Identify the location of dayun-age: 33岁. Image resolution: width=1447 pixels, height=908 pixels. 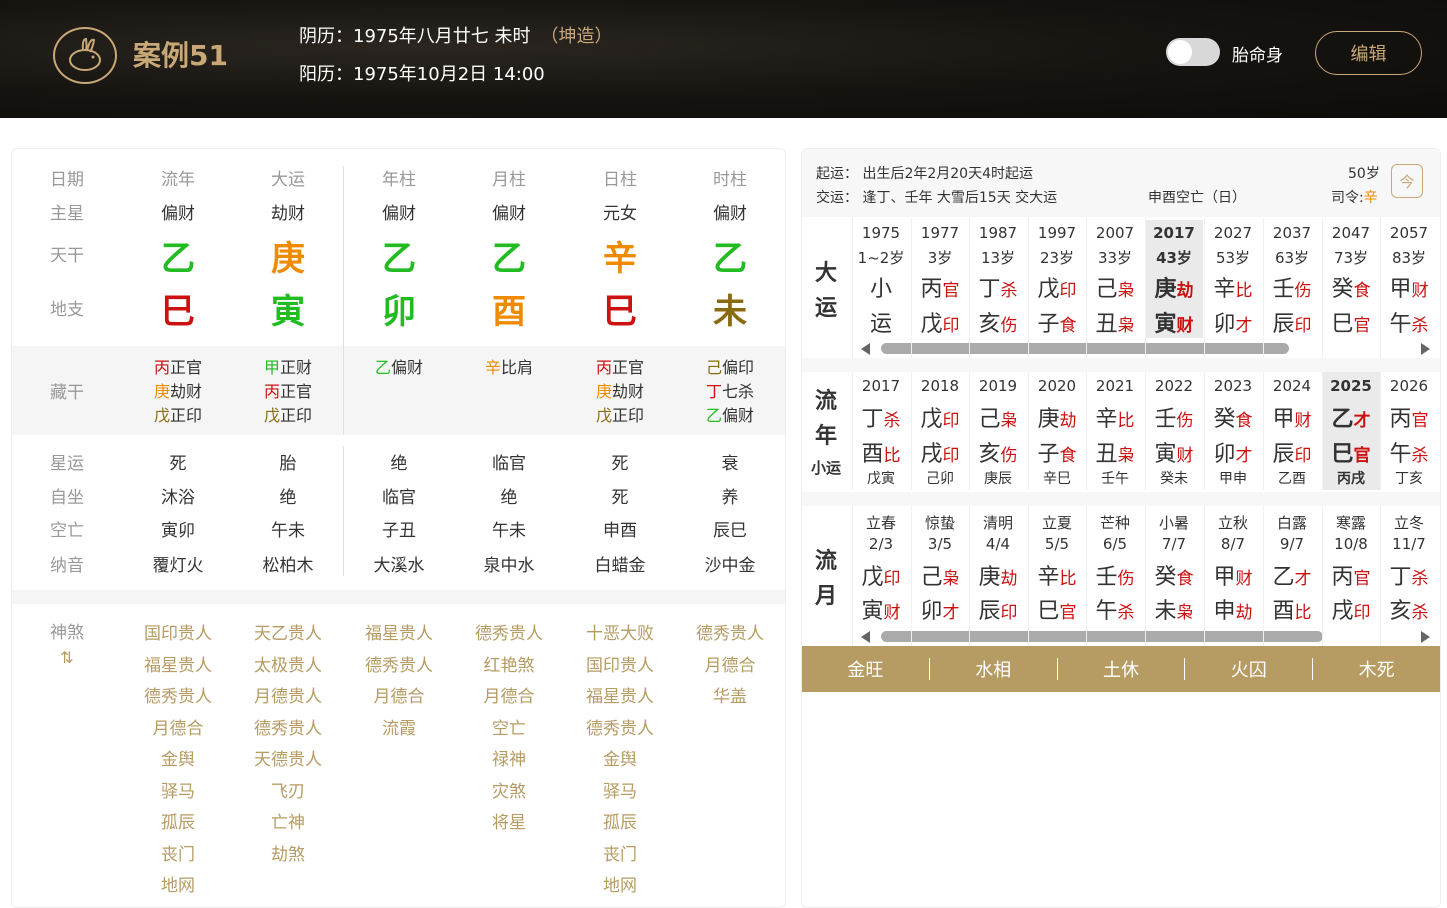
(1115, 257).